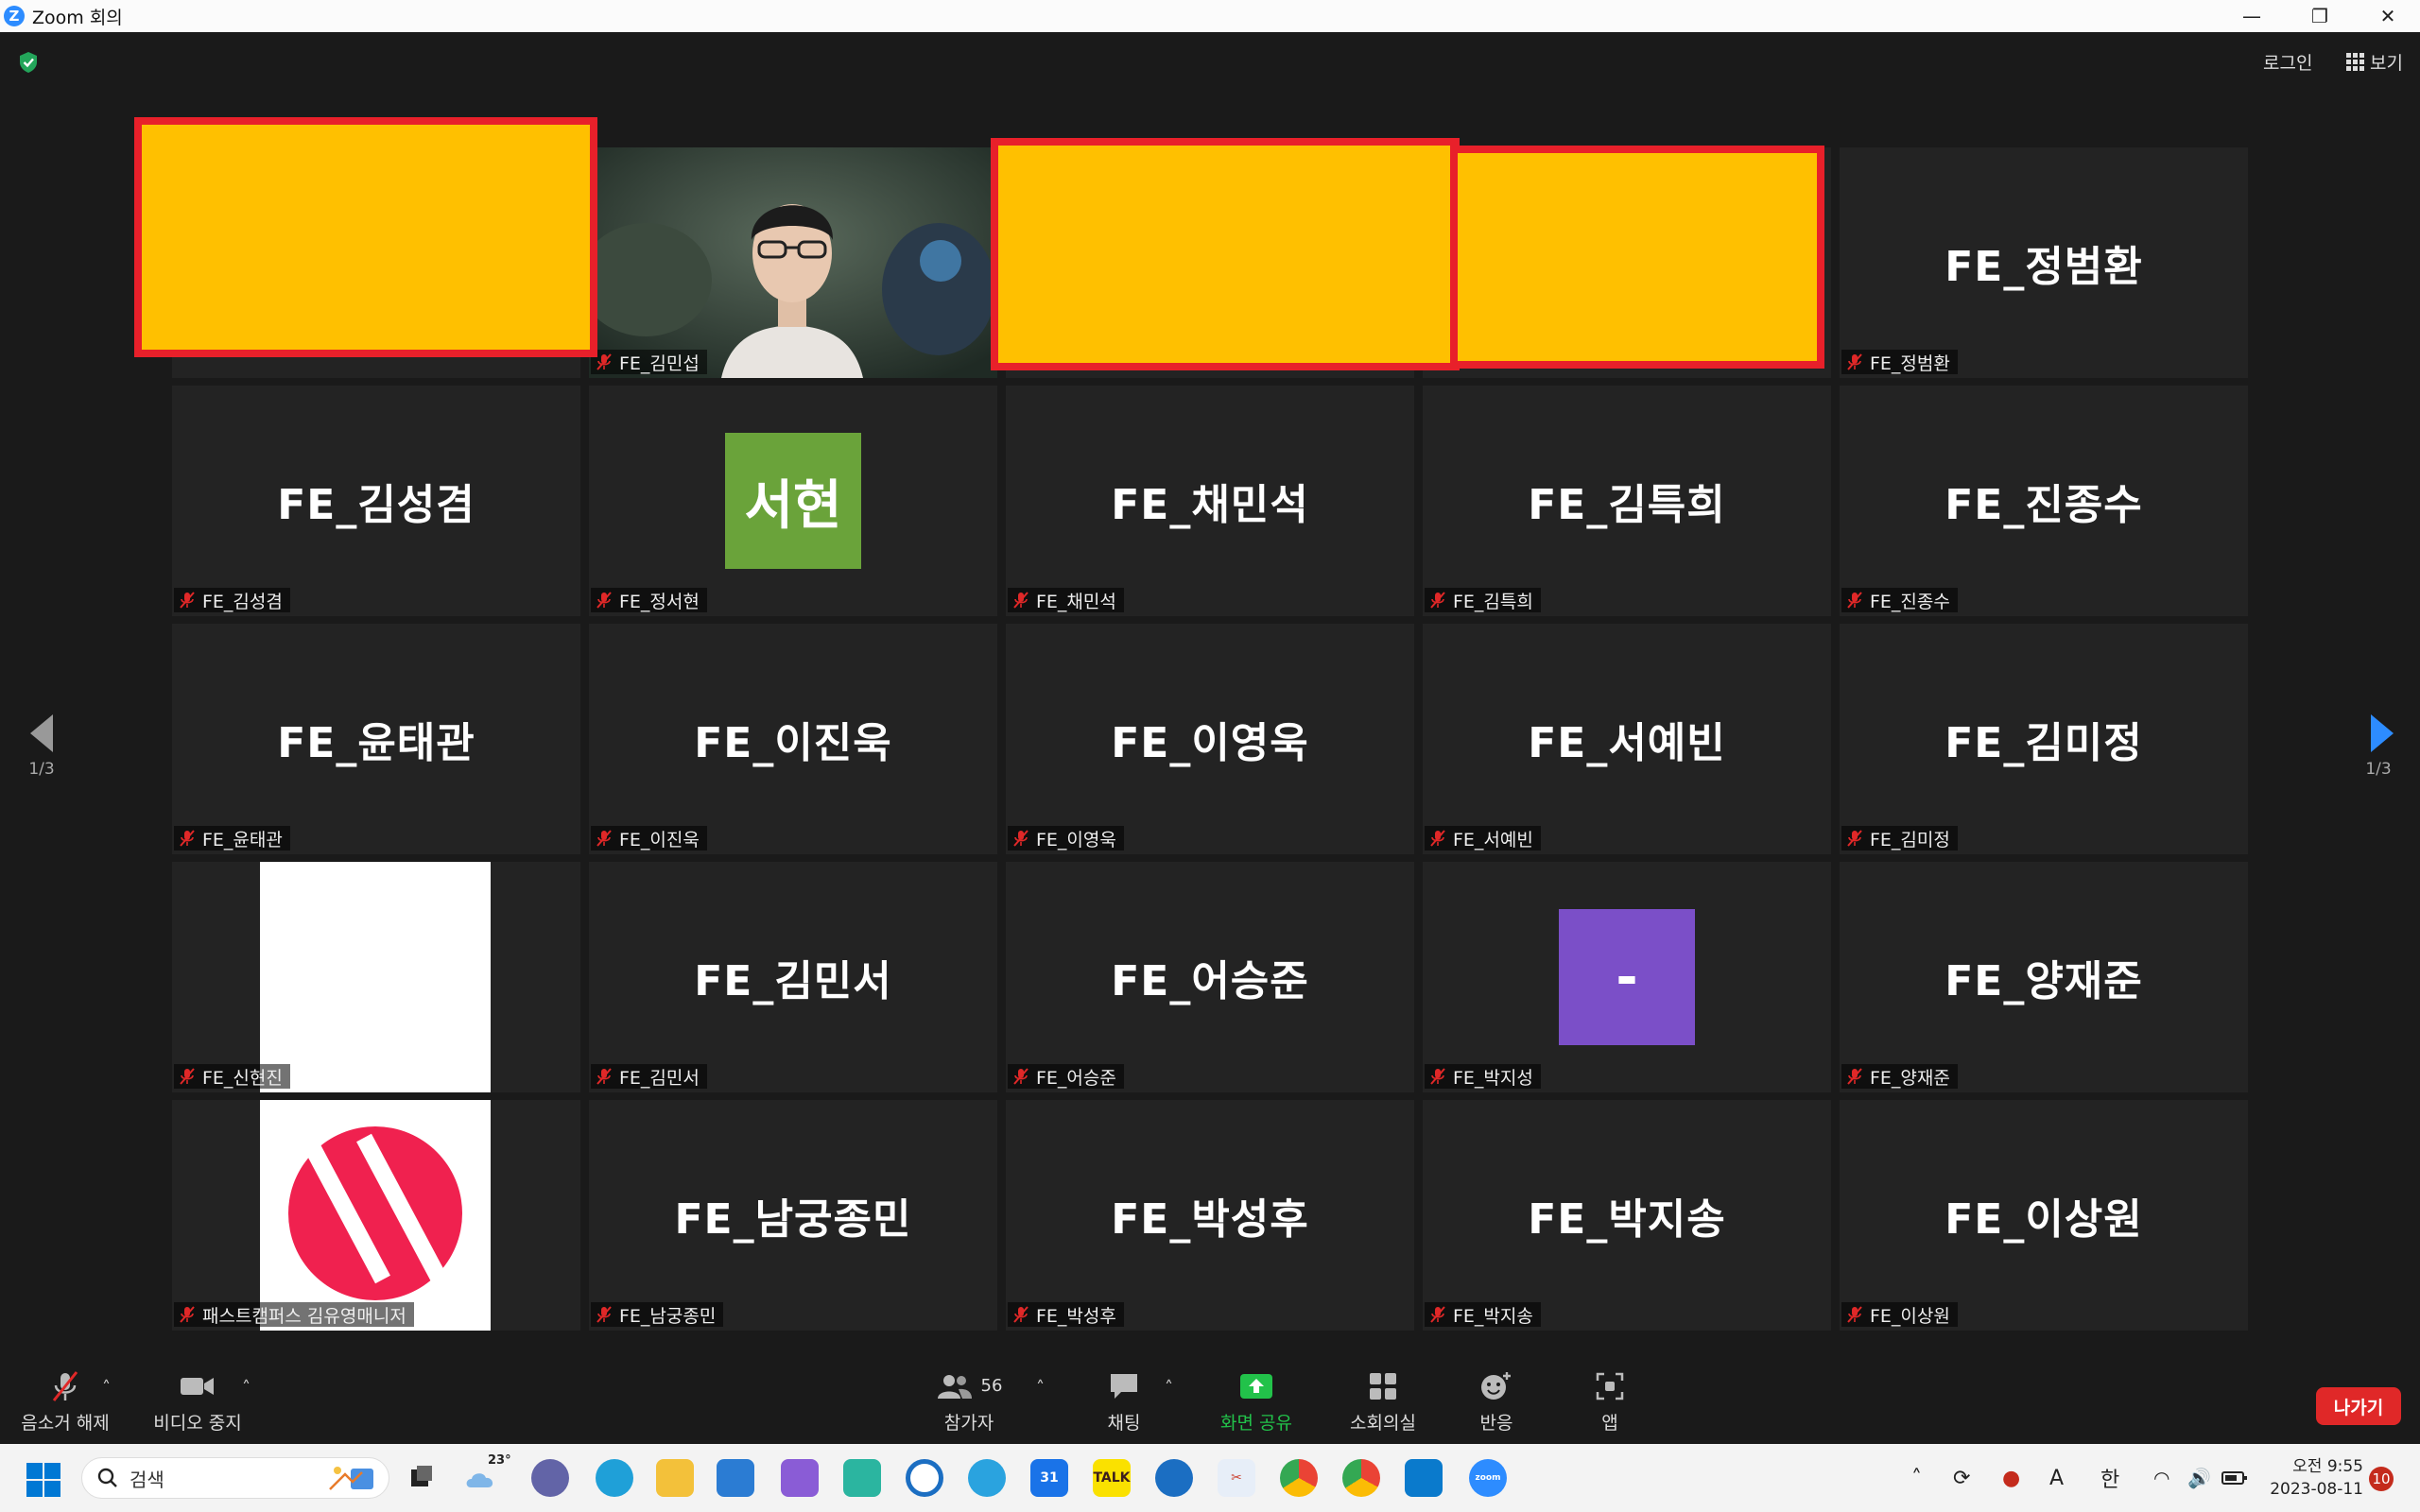 The height and width of the screenshot is (1512, 2420). What do you see at coordinates (1210, 1219) in the screenshot?
I see `participant-display-name: FE_박성후` at bounding box center [1210, 1219].